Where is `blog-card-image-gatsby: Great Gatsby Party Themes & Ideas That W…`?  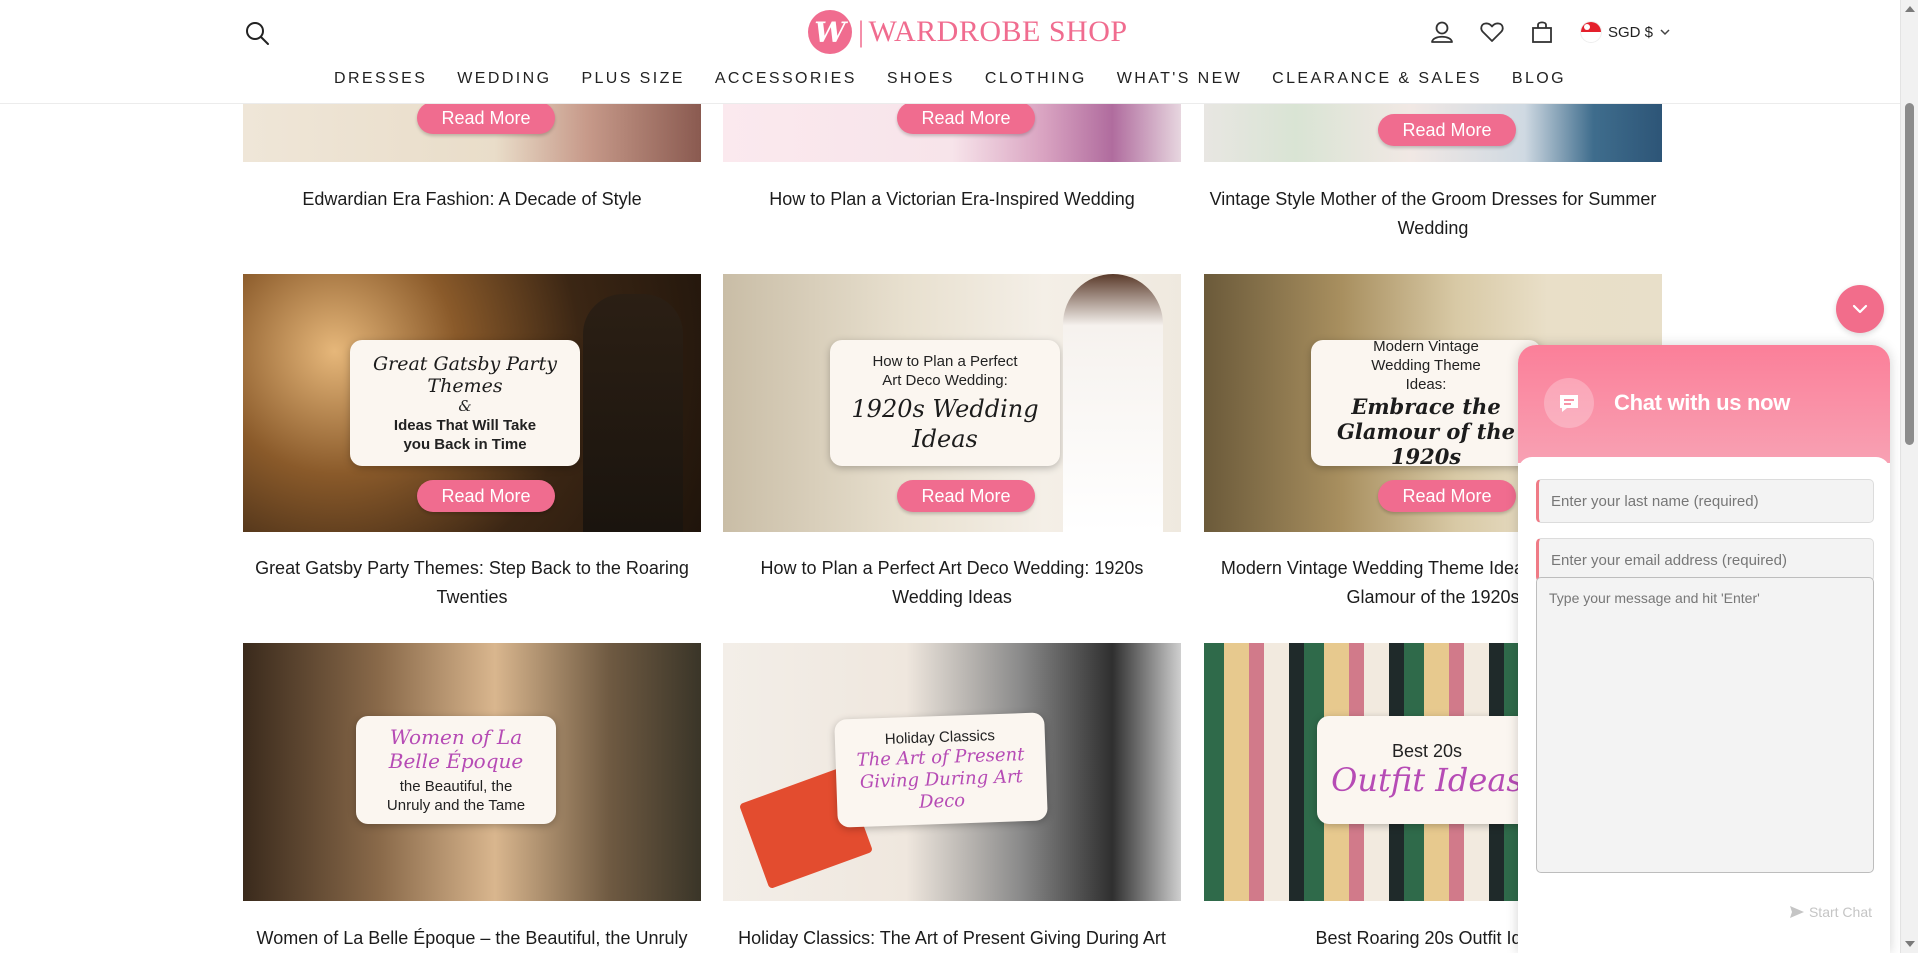 blog-card-image-gatsby: Great Gatsby Party Themes & Ideas That W… is located at coordinates (472, 403).